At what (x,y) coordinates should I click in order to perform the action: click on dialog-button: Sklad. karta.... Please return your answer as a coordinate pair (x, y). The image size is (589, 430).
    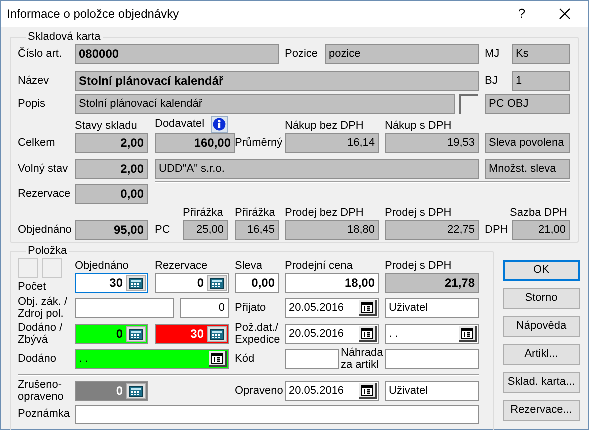
    Looking at the image, I should click on (541, 382).